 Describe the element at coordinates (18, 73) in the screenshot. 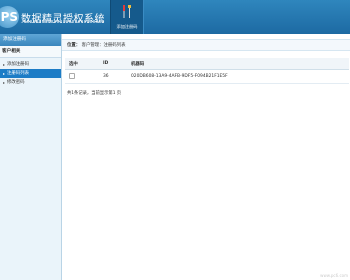

I see `sidebar-item-label: 注册码列表` at that location.